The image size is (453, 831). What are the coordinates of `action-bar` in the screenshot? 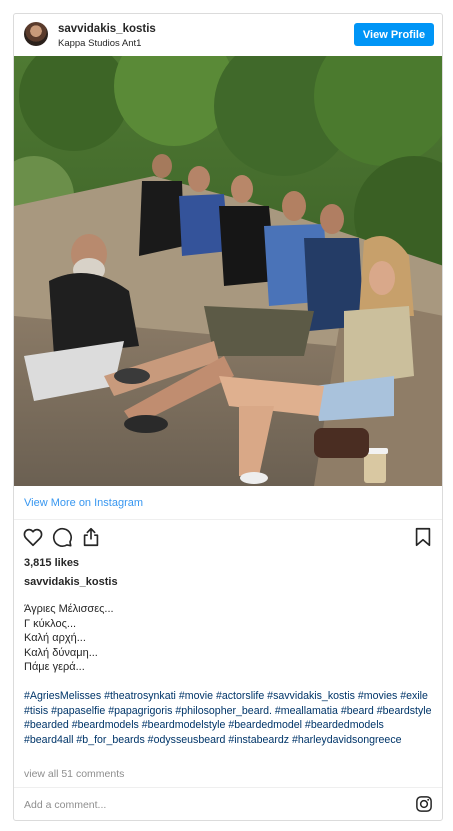 It's located at (228, 539).